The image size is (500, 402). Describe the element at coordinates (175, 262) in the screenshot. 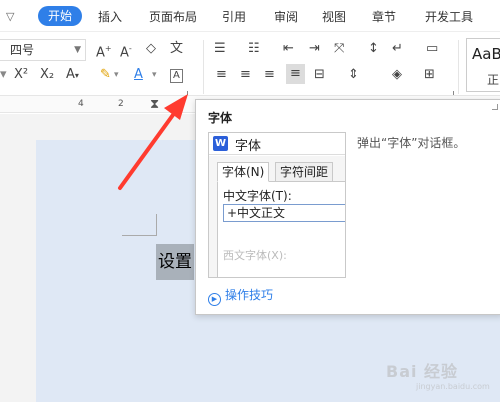

I see `selected-text: 设置` at that location.